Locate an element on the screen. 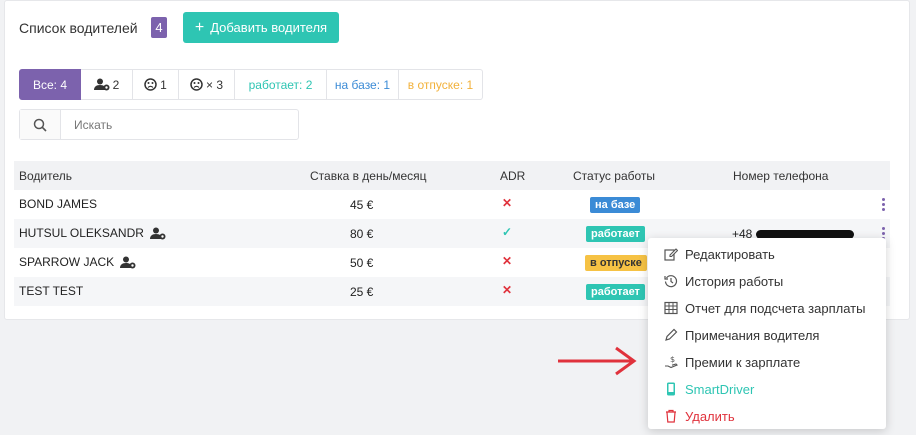 This screenshot has height=435, width=916. filter-all: Все: 4 is located at coordinates (50, 84).